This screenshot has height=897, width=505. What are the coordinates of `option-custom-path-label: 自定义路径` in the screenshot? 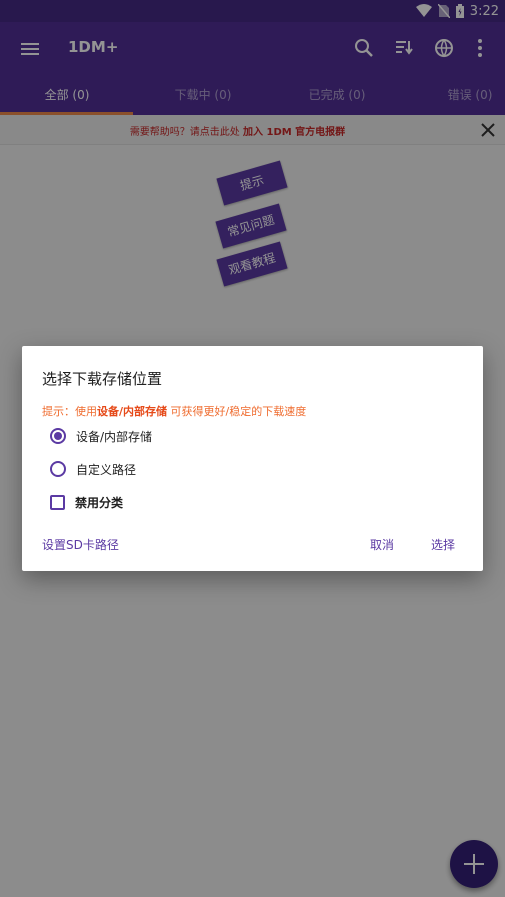 It's located at (106, 469).